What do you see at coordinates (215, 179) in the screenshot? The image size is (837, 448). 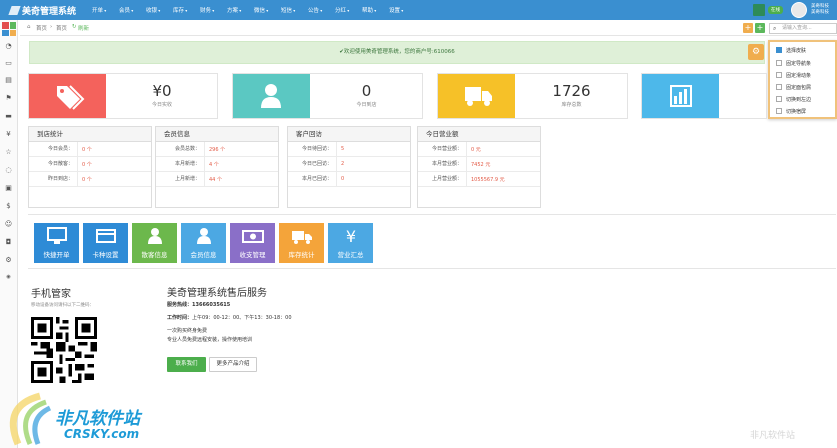 I see `row-value: 44 个` at bounding box center [215, 179].